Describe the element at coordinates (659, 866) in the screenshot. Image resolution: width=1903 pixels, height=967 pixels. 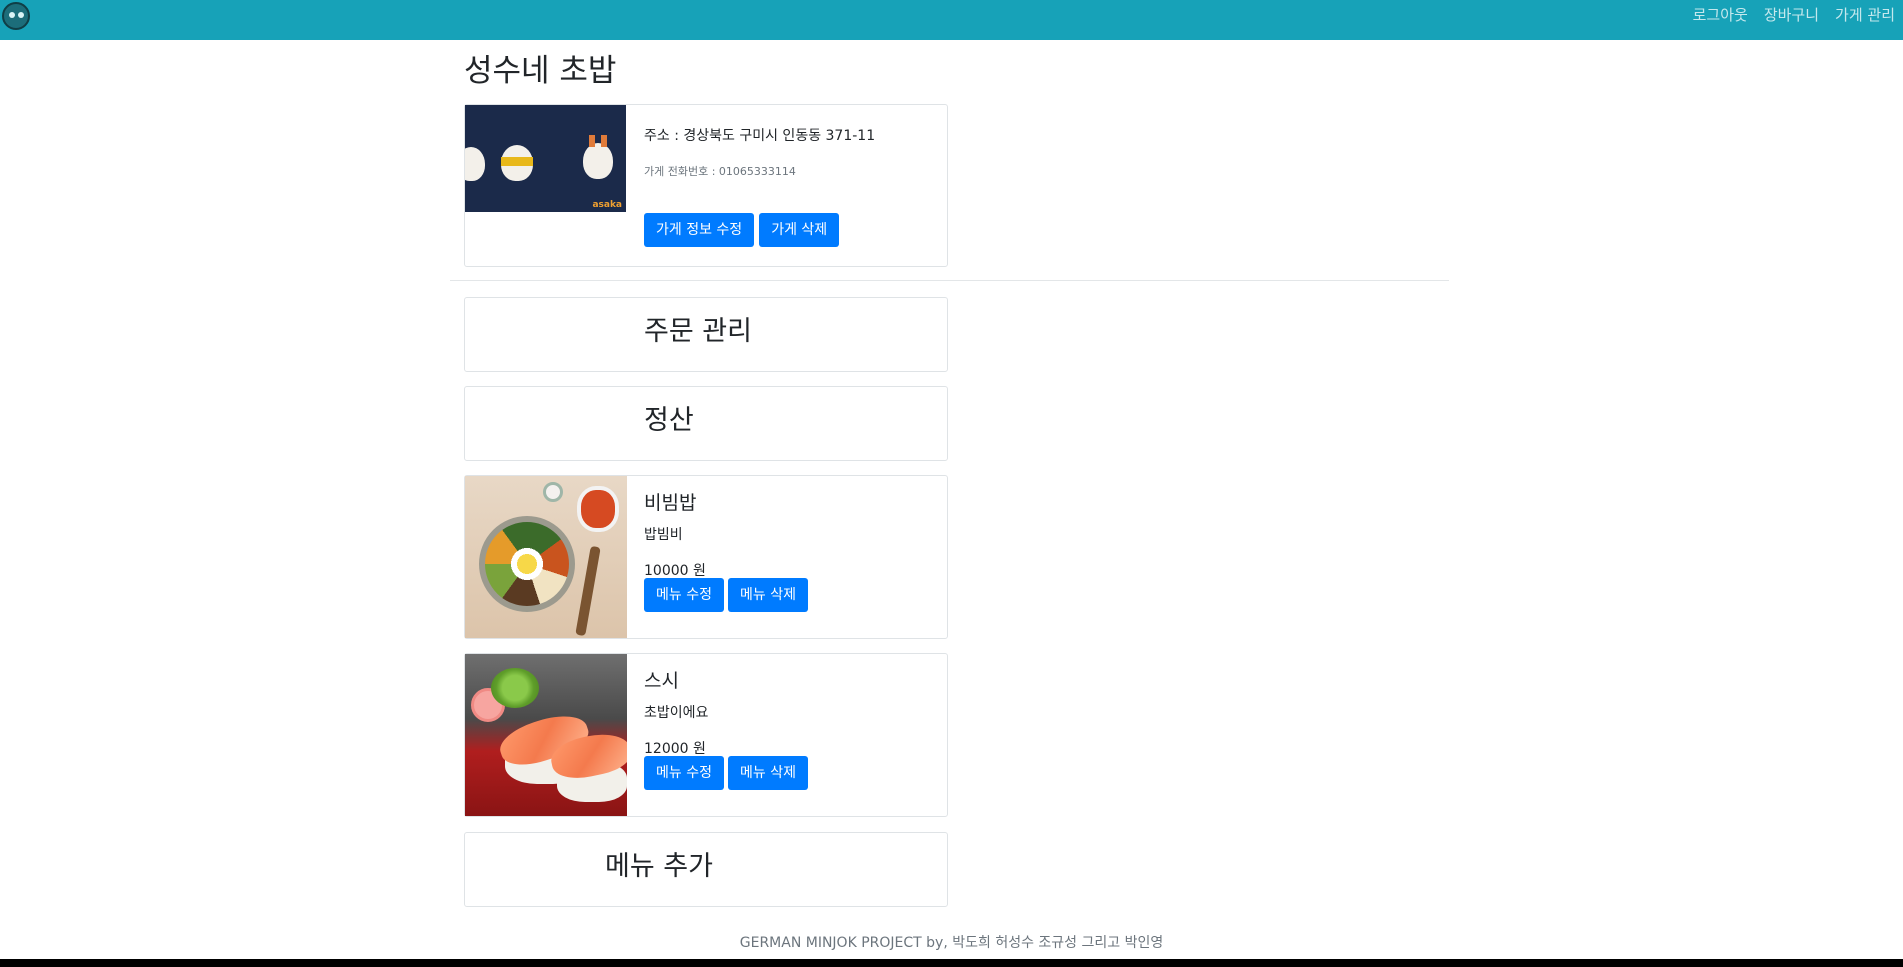
I see `add-menu-label: 메뉴 추가` at that location.